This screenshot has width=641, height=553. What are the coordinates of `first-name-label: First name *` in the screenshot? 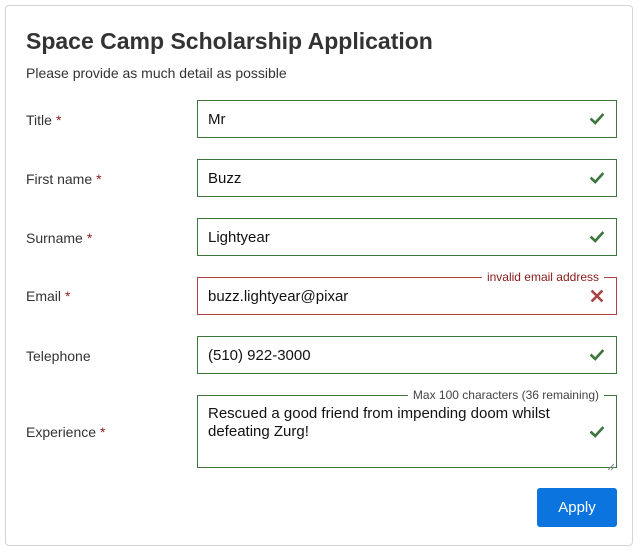 It's located at (64, 179).